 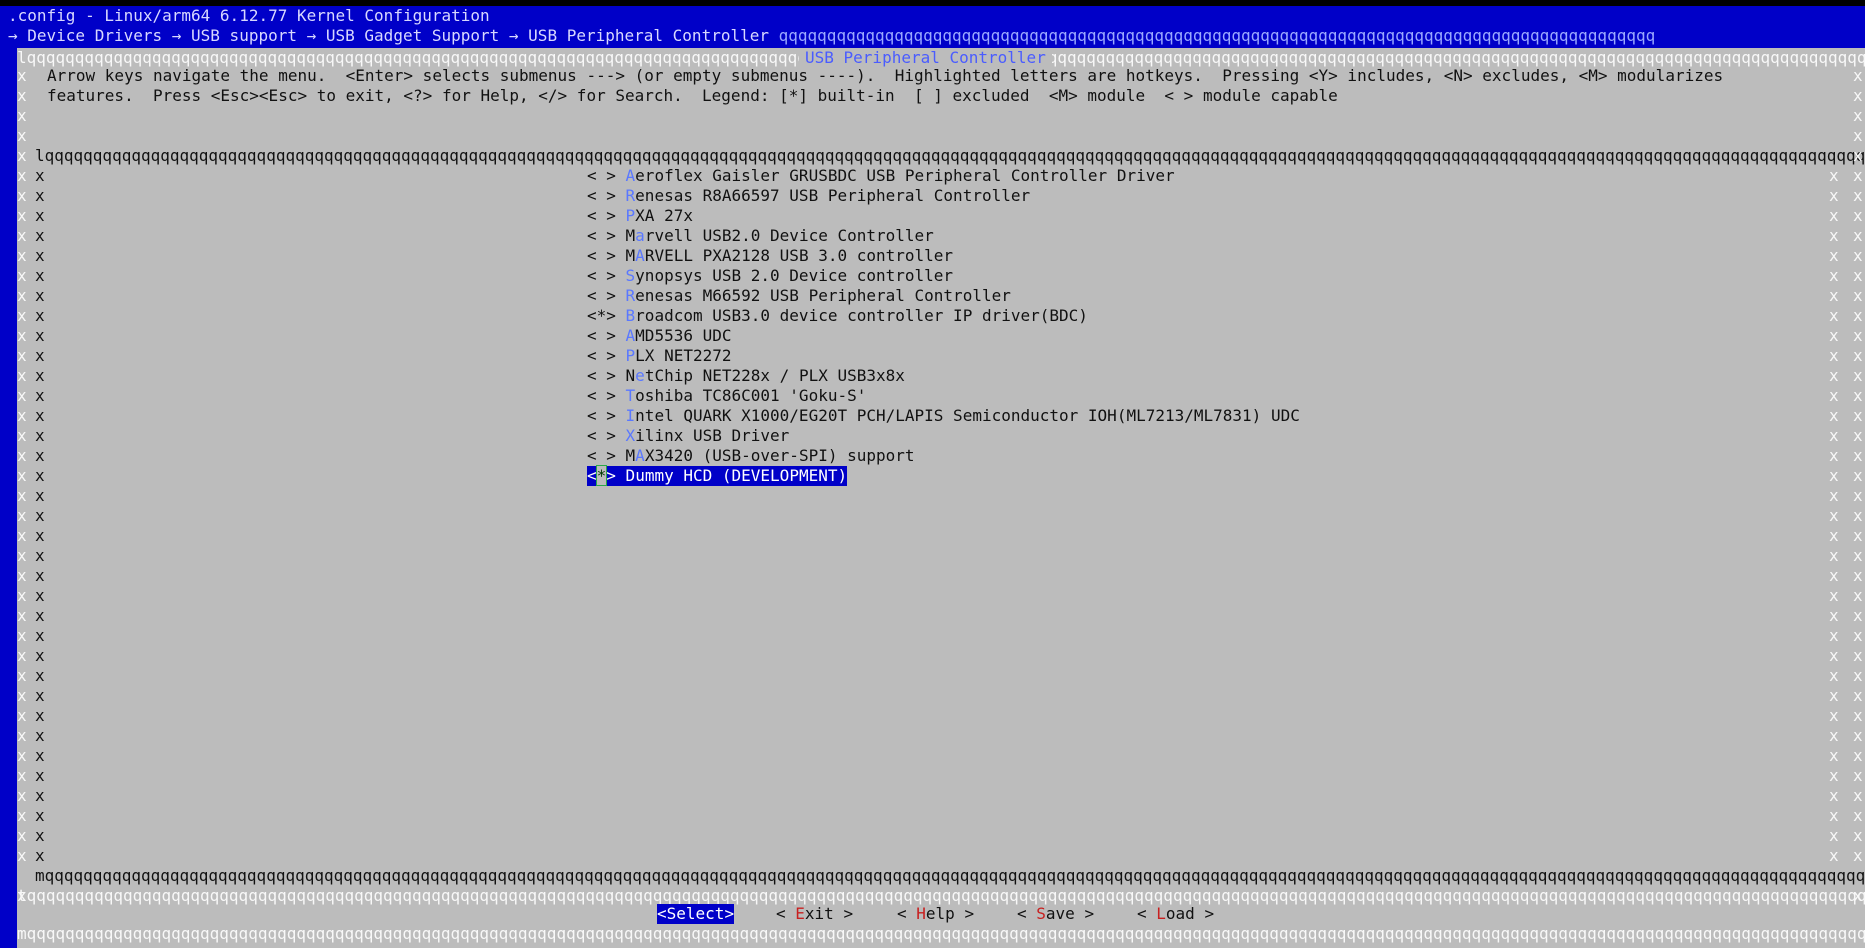 What do you see at coordinates (794, 275) in the screenshot?
I see `menu-item-label: ynopsys USB 2.0 Device controller` at bounding box center [794, 275].